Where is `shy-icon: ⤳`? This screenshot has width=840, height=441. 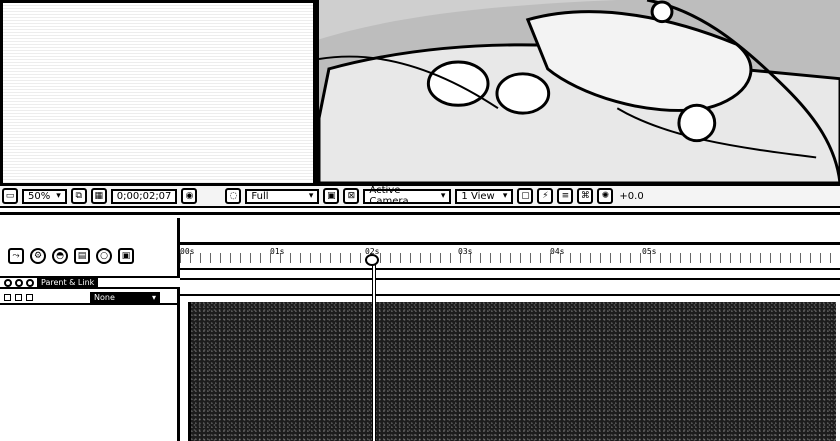
shy-icon: ⤳ is located at coordinates (16, 256).